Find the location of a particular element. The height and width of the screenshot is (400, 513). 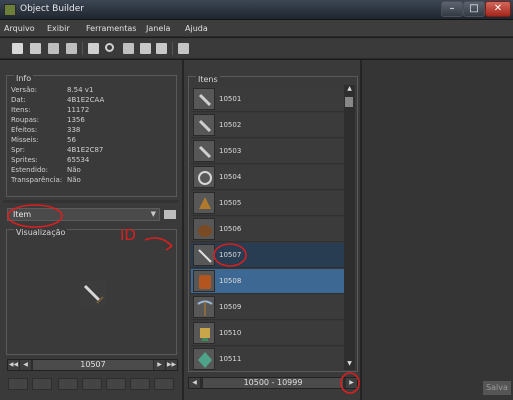

annotation-circle-next is located at coordinates (350, 383).